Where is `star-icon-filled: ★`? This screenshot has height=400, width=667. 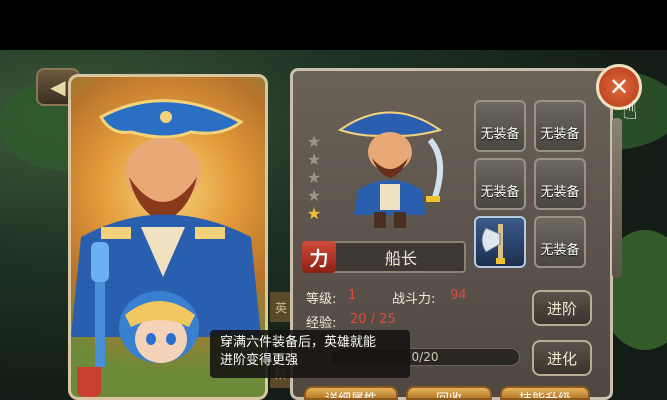 star-icon-filled: ★ is located at coordinates (314, 213).